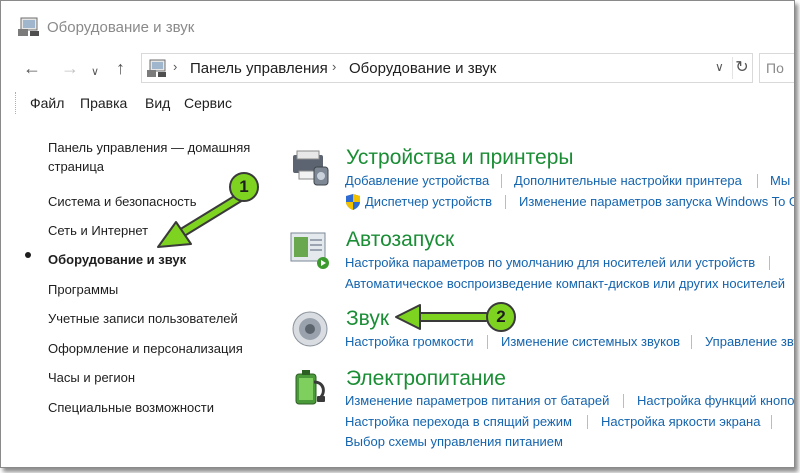  What do you see at coordinates (422, 68) in the screenshot?
I see `breadcrumb-hardware-sound: Оборудование и звук` at bounding box center [422, 68].